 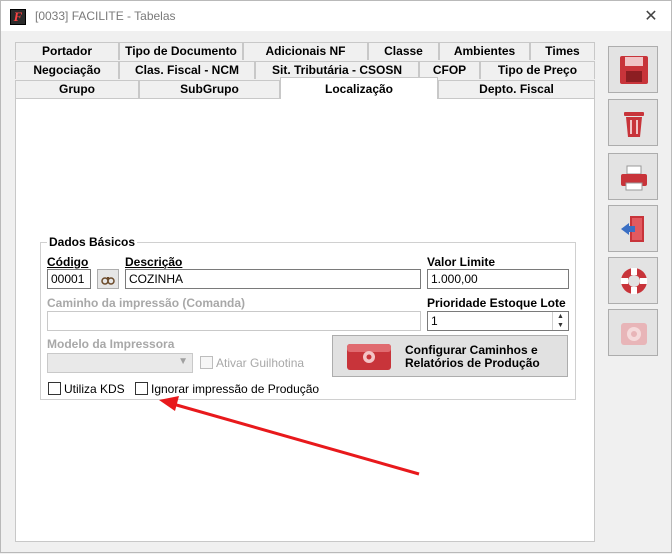 I want to click on delete-icon, so click(x=634, y=124).